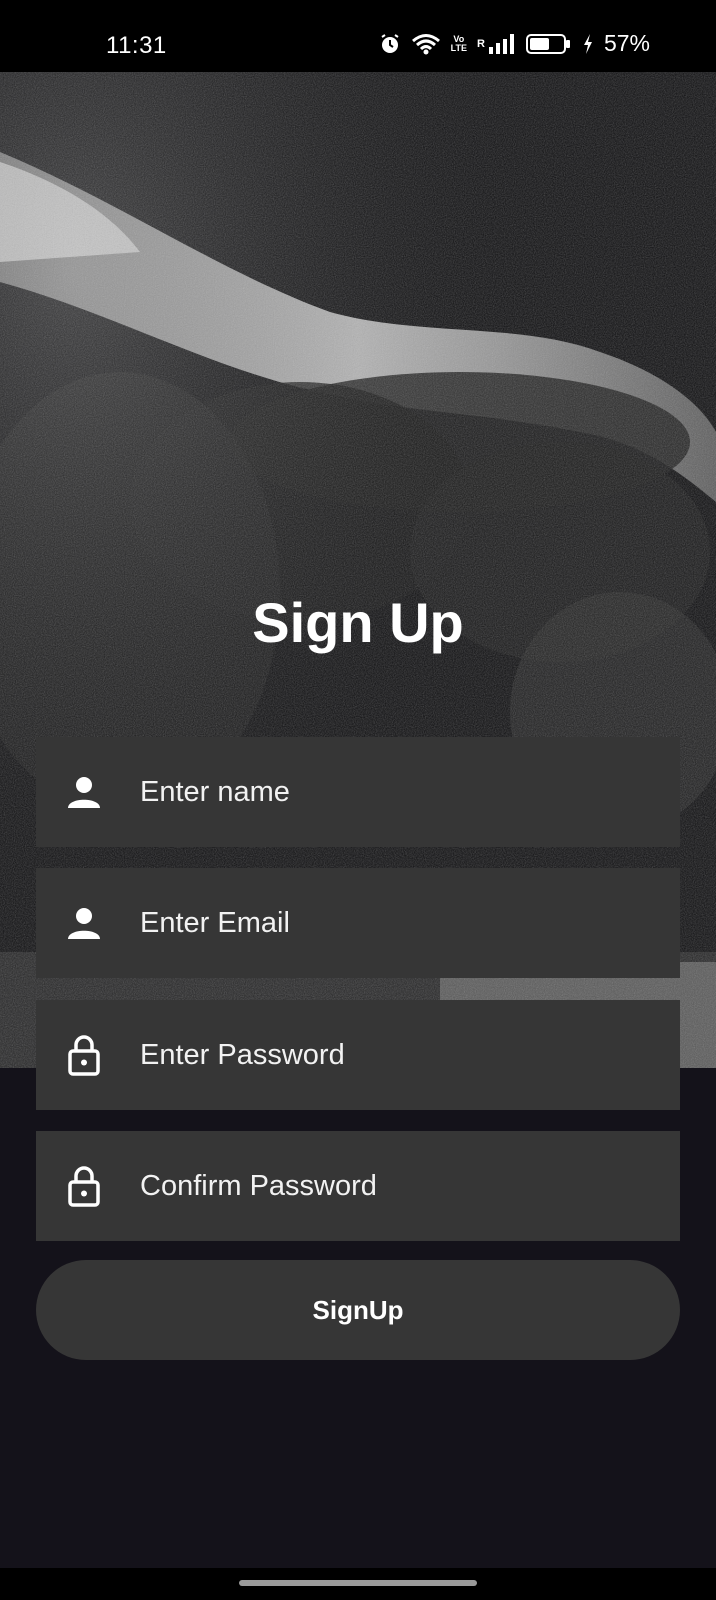  What do you see at coordinates (136, 45) in the screenshot?
I see `status-time: 11:31` at bounding box center [136, 45].